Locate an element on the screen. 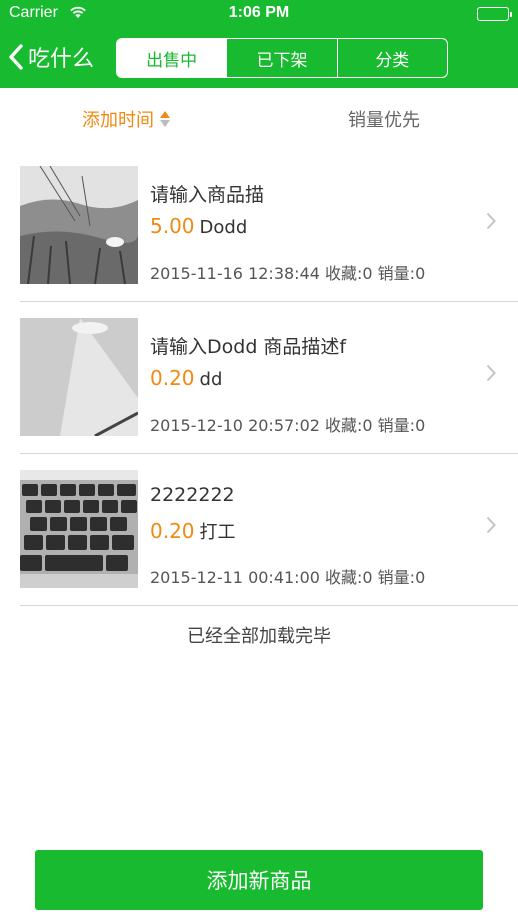 The height and width of the screenshot is (920, 518). back-button: 吃什么 is located at coordinates (51, 57).